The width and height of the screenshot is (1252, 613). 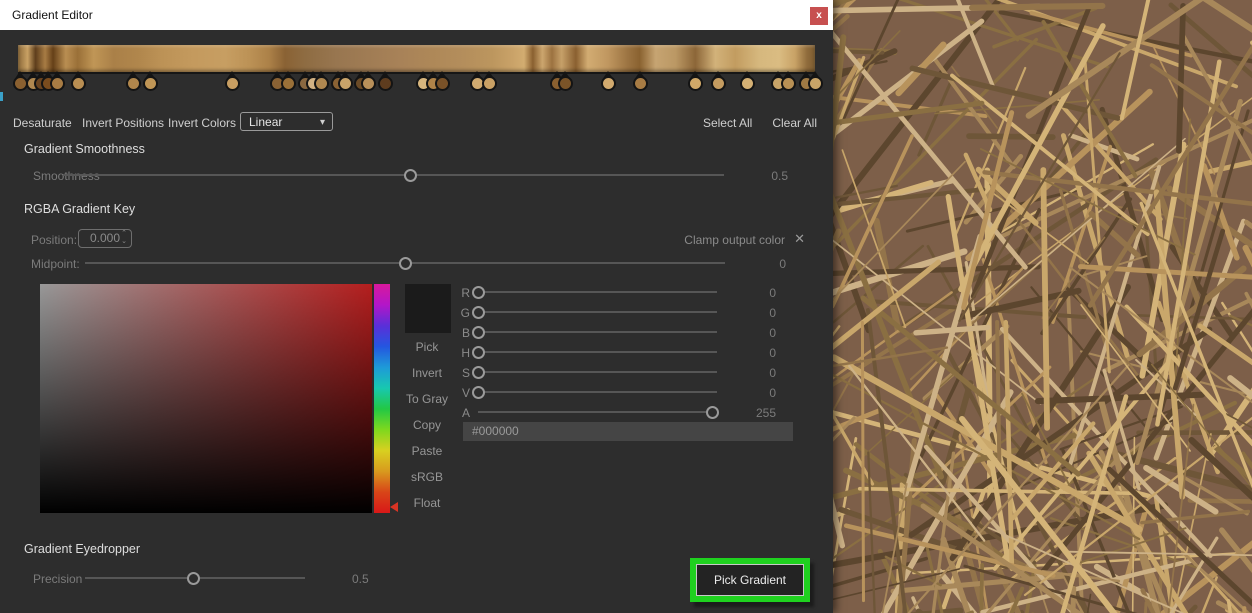 I want to click on smoothness-label: Smoothness, so click(x=66, y=176).